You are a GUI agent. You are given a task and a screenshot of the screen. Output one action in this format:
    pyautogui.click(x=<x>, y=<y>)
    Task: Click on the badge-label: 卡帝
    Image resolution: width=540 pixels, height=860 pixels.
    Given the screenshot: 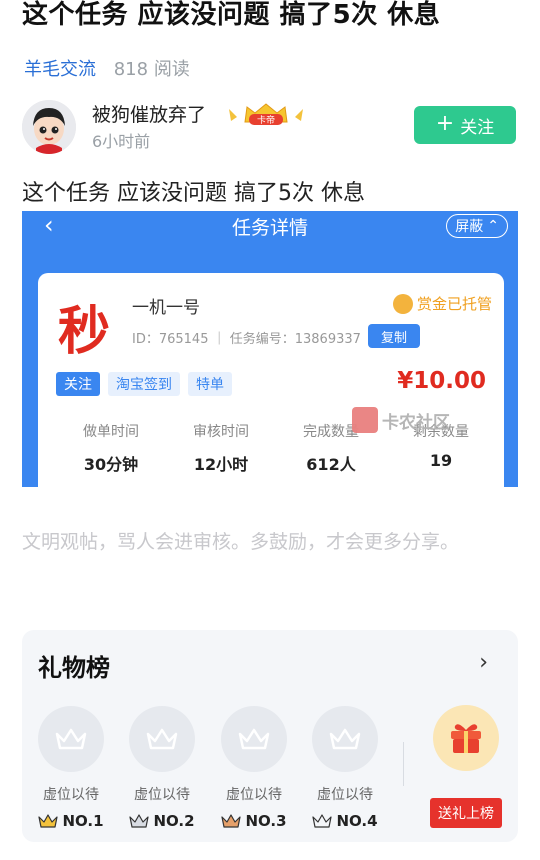 What is the action you would take?
    pyautogui.click(x=266, y=120)
    